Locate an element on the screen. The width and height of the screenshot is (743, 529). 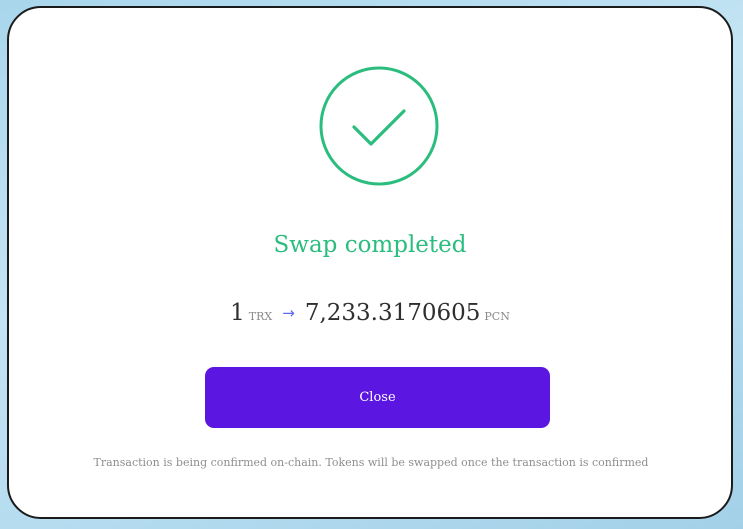
swap-summary: 1 TRX → 7,233.3170605 PCN is located at coordinates (370, 315).